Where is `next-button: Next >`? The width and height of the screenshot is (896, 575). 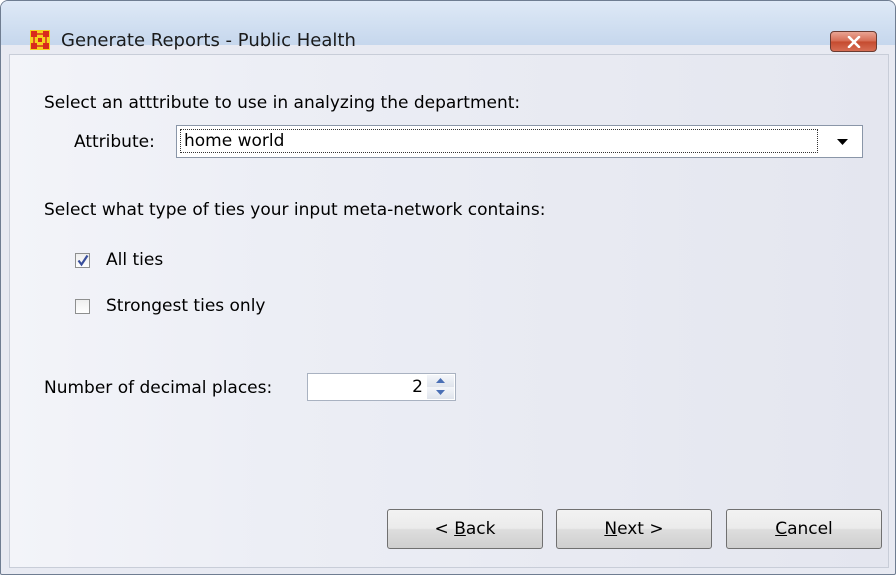 next-button: Next > is located at coordinates (634, 529).